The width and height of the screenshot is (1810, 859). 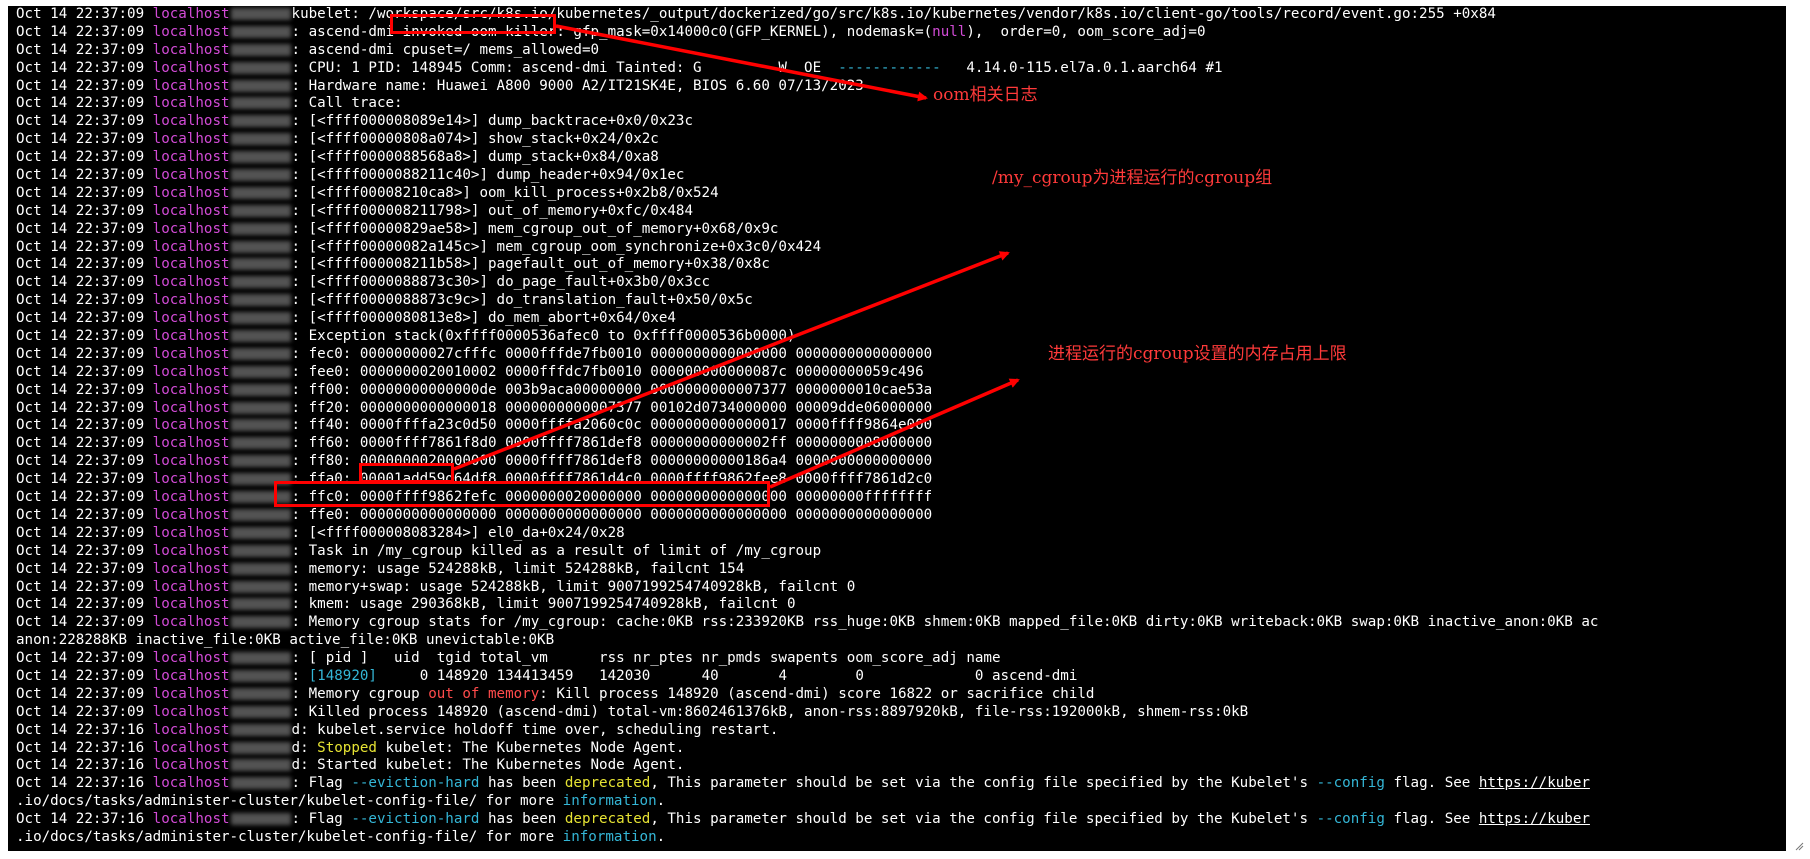 What do you see at coordinates (731, 361) in the screenshot?
I see `arrow-to-cgroup-note` at bounding box center [731, 361].